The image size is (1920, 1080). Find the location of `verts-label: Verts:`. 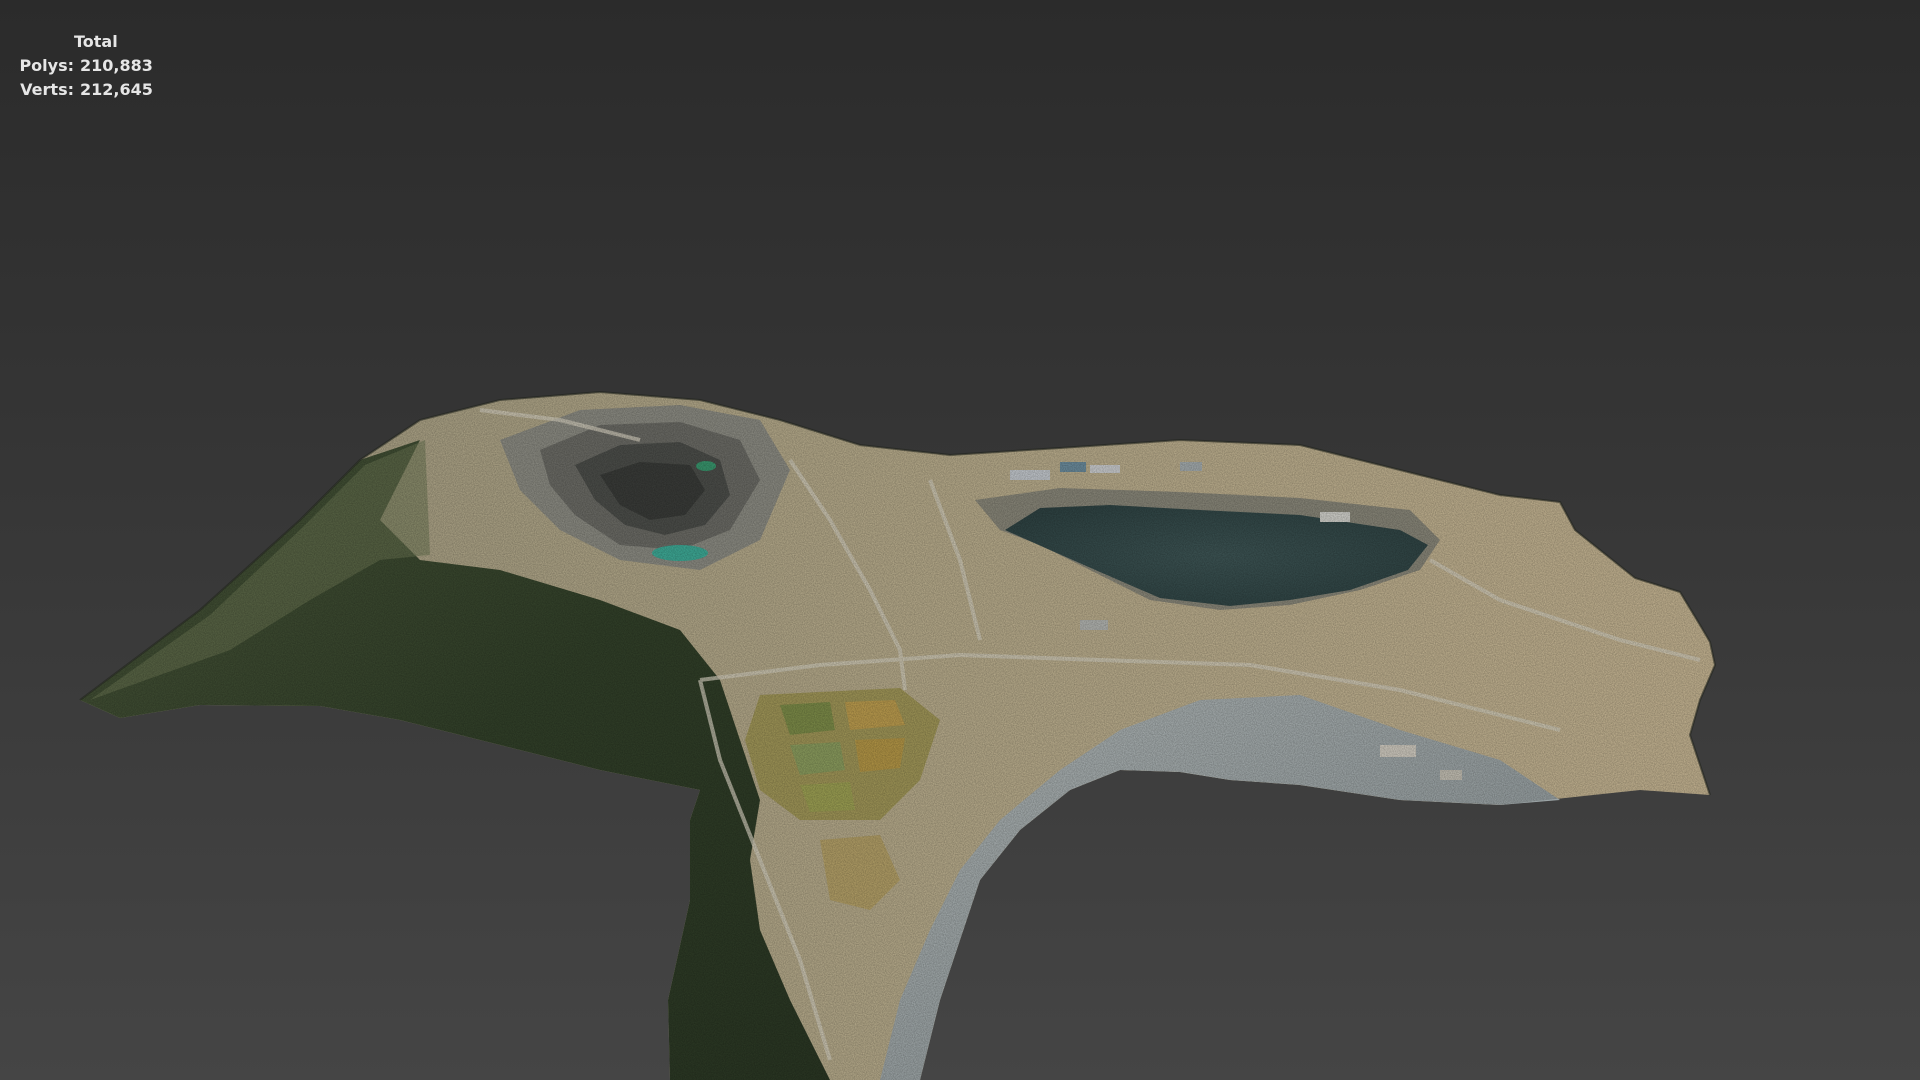

verts-label: Verts: is located at coordinates (47, 89).